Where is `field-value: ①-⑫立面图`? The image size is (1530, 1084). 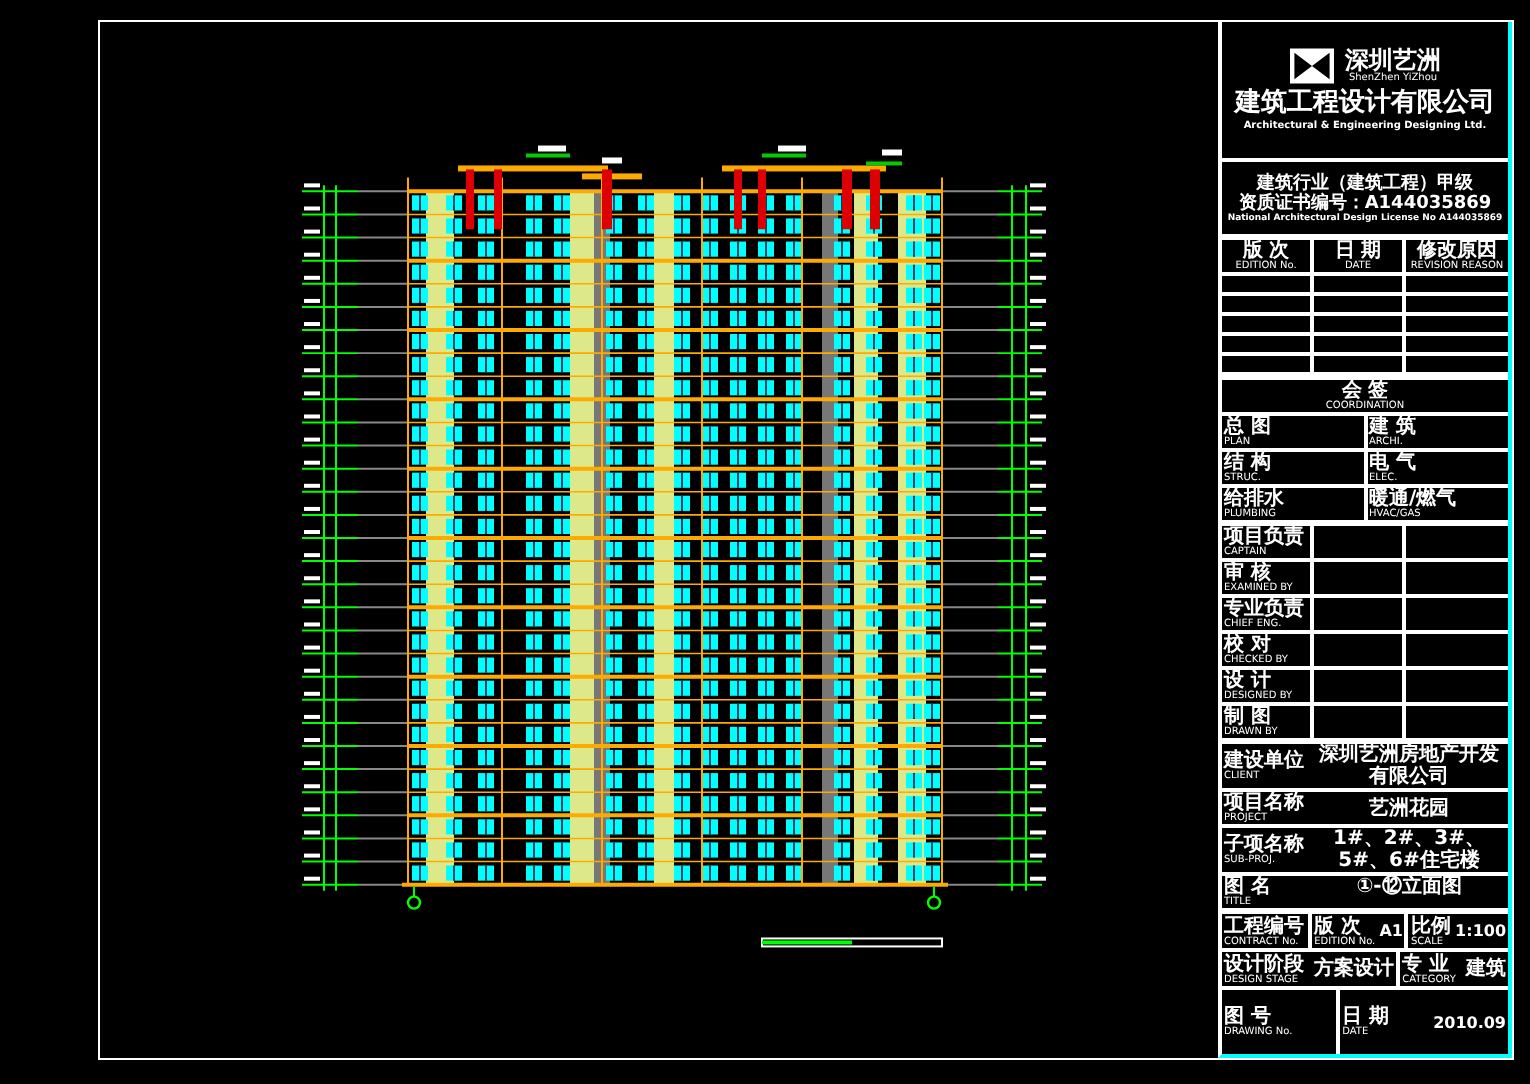
field-value: ①-⑫立面图 is located at coordinates (1409, 887).